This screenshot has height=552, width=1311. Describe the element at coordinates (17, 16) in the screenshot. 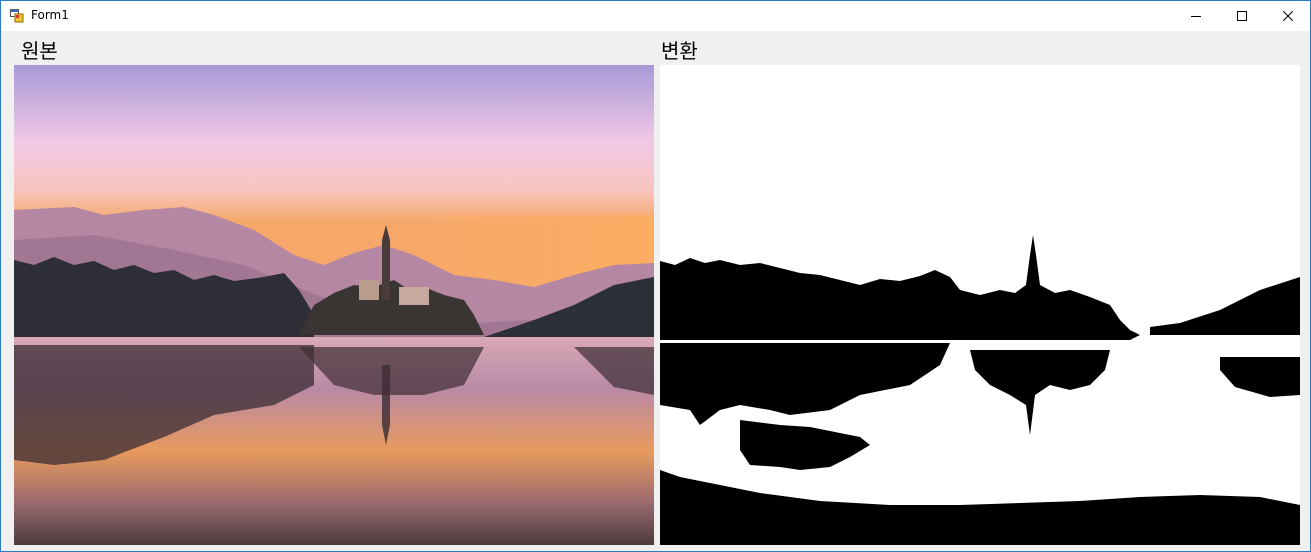

I see `winforms-app-icon` at that location.